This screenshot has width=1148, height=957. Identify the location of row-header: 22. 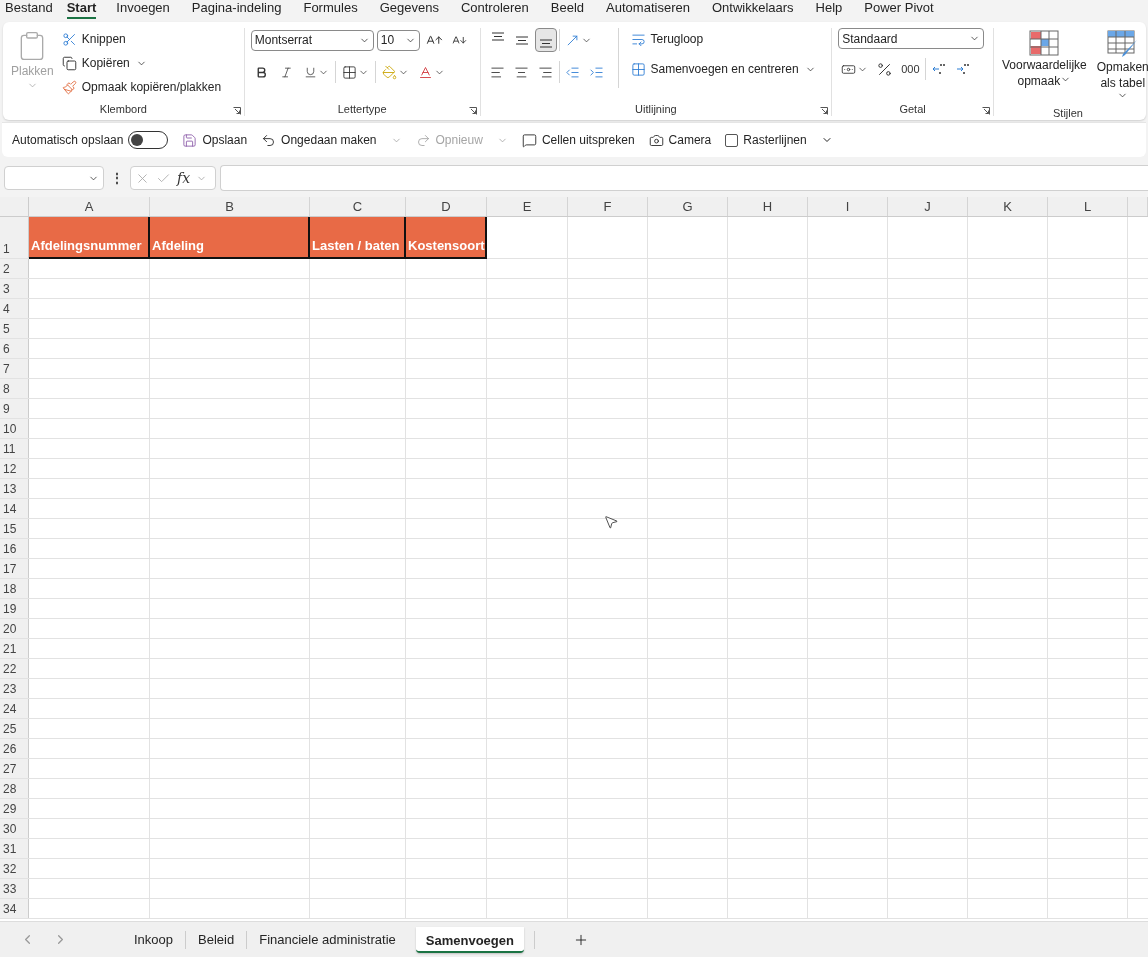
(14, 668).